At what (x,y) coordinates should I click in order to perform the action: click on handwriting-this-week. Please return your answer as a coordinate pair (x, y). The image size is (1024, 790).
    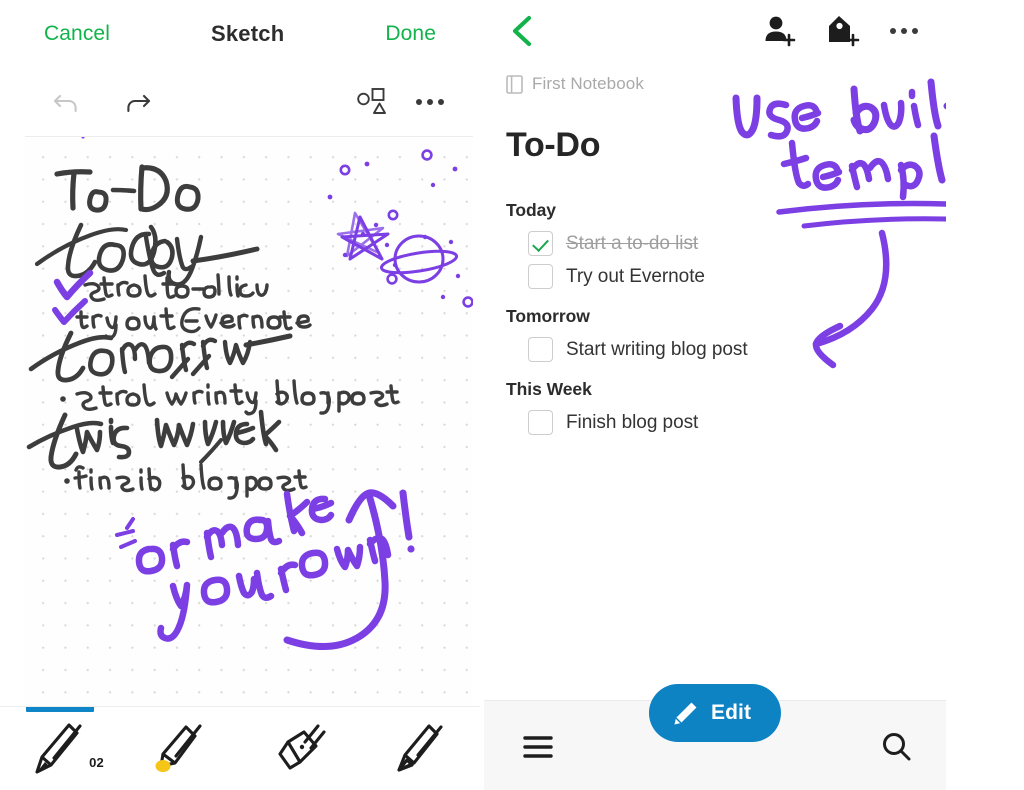
    Looking at the image, I should click on (154, 439).